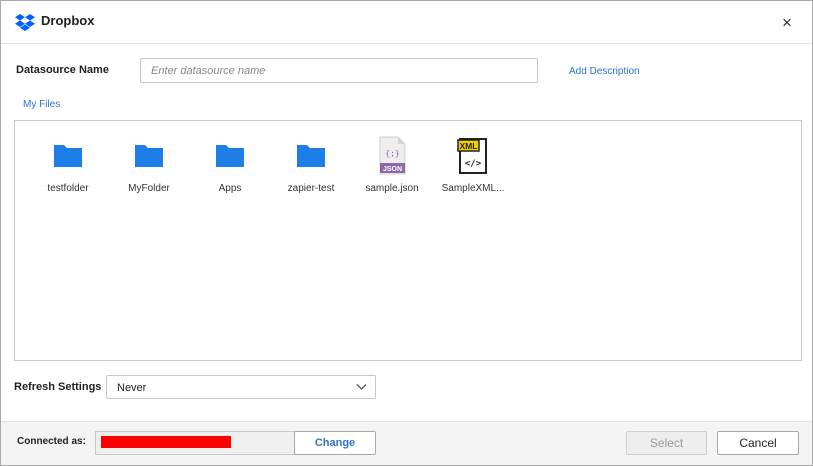  What do you see at coordinates (68, 188) in the screenshot?
I see `file-name: testfolder` at bounding box center [68, 188].